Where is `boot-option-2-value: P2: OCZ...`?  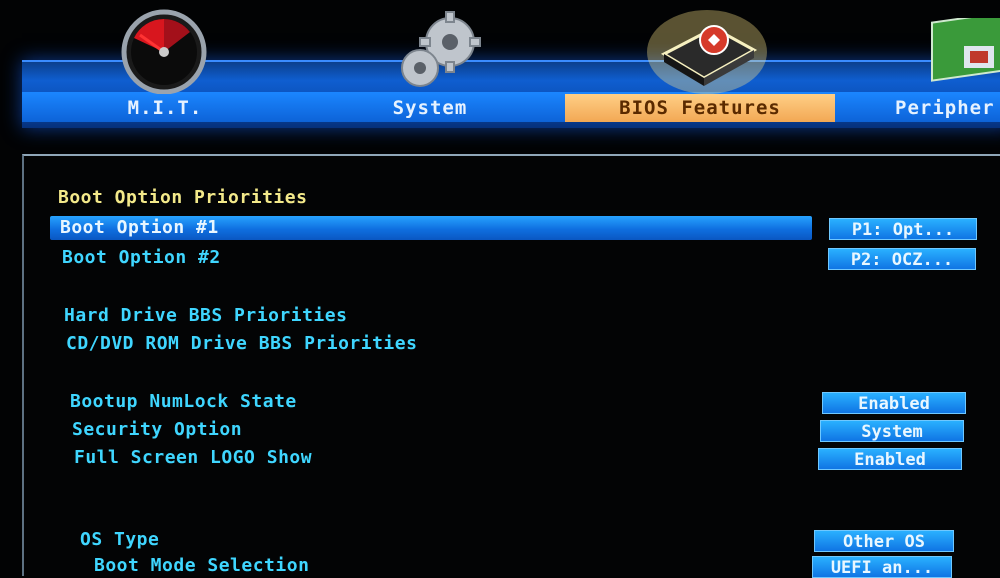 boot-option-2-value: P2: OCZ... is located at coordinates (902, 259).